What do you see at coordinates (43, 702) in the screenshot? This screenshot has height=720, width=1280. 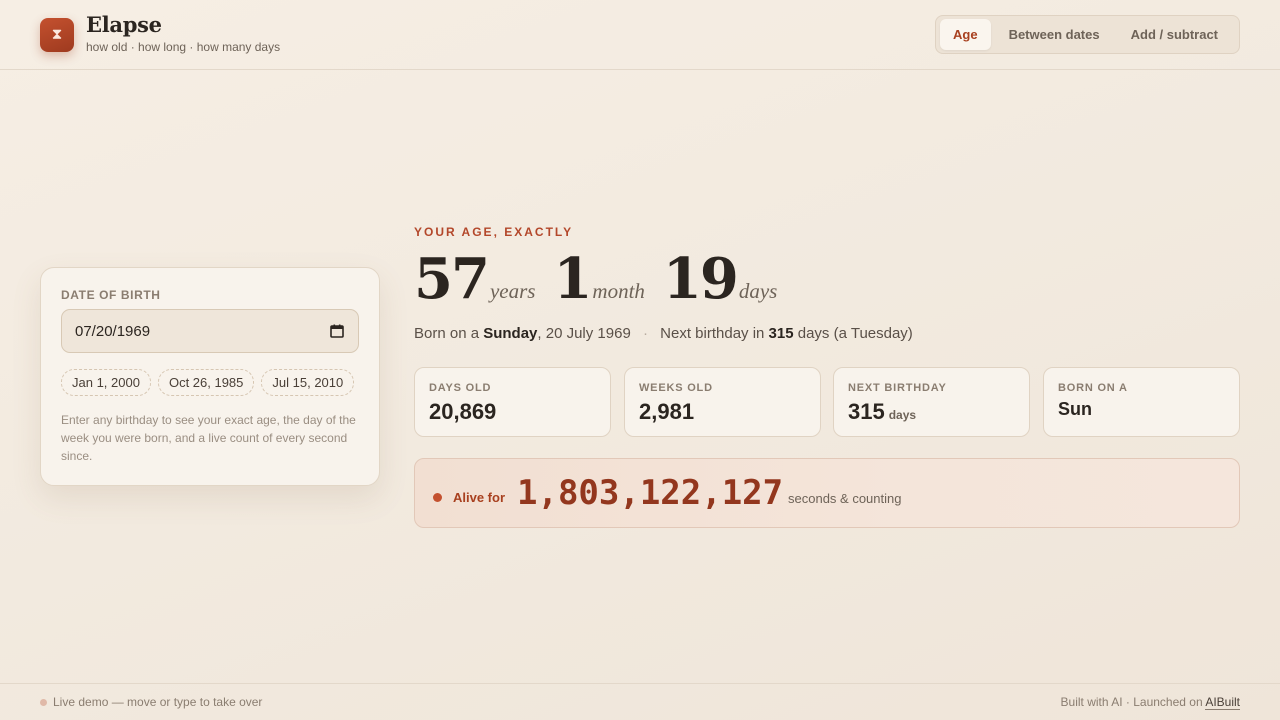 I see `live-demo-dot-icon` at bounding box center [43, 702].